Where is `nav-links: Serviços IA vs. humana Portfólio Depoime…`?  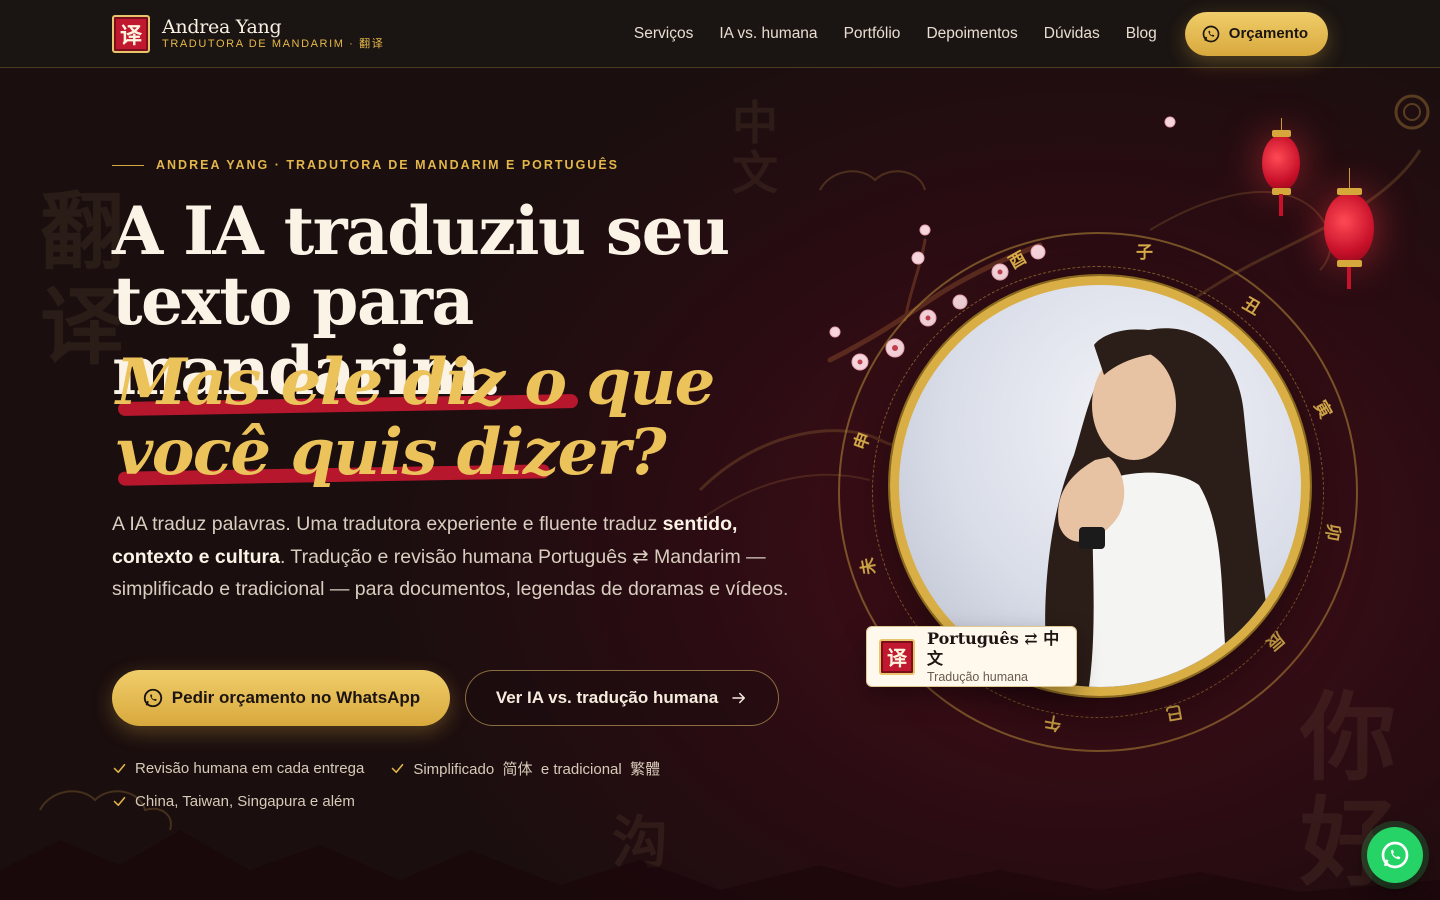
nav-links: Serviços IA vs. humana Portfólio Depoime… is located at coordinates (895, 34).